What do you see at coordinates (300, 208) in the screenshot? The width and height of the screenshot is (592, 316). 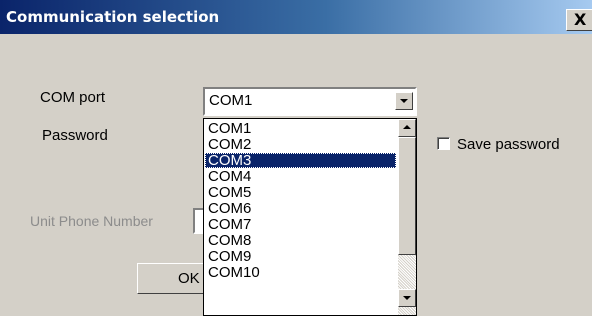 I see `list-item-com6: COM6` at bounding box center [300, 208].